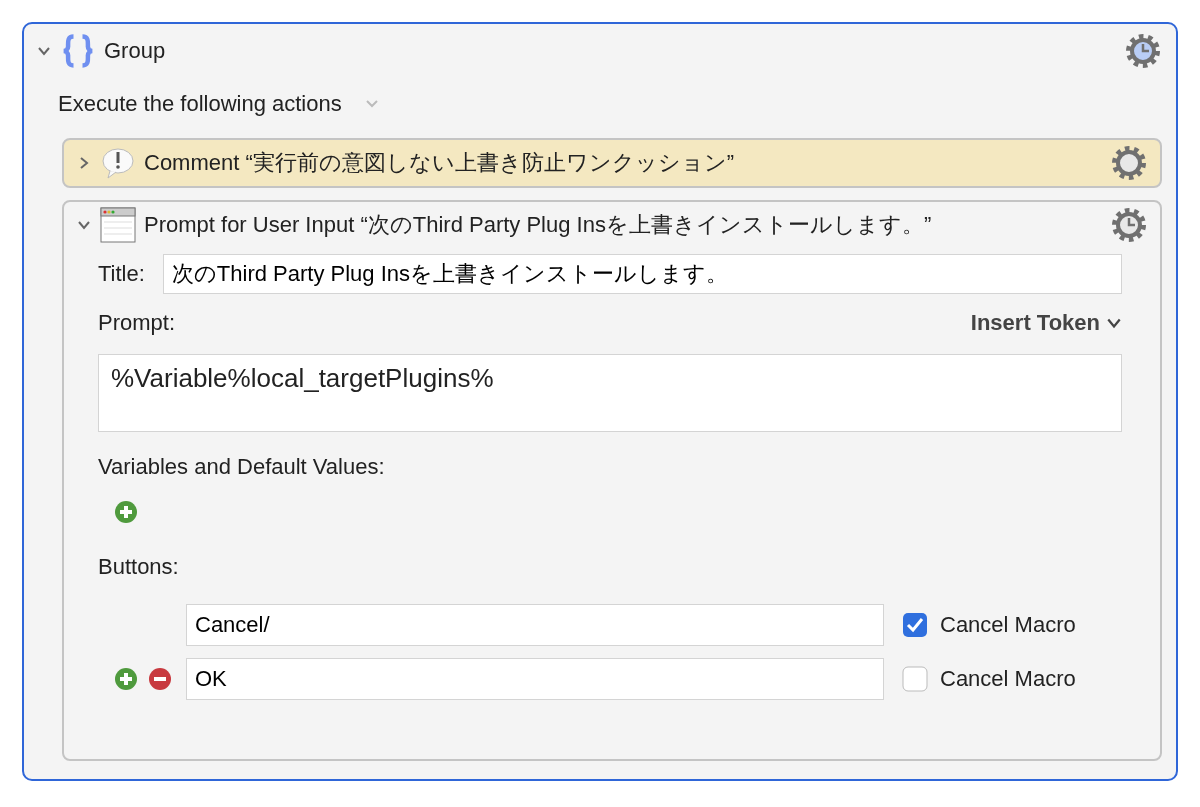  Describe the element at coordinates (118, 225) in the screenshot. I see `window-icon` at that location.